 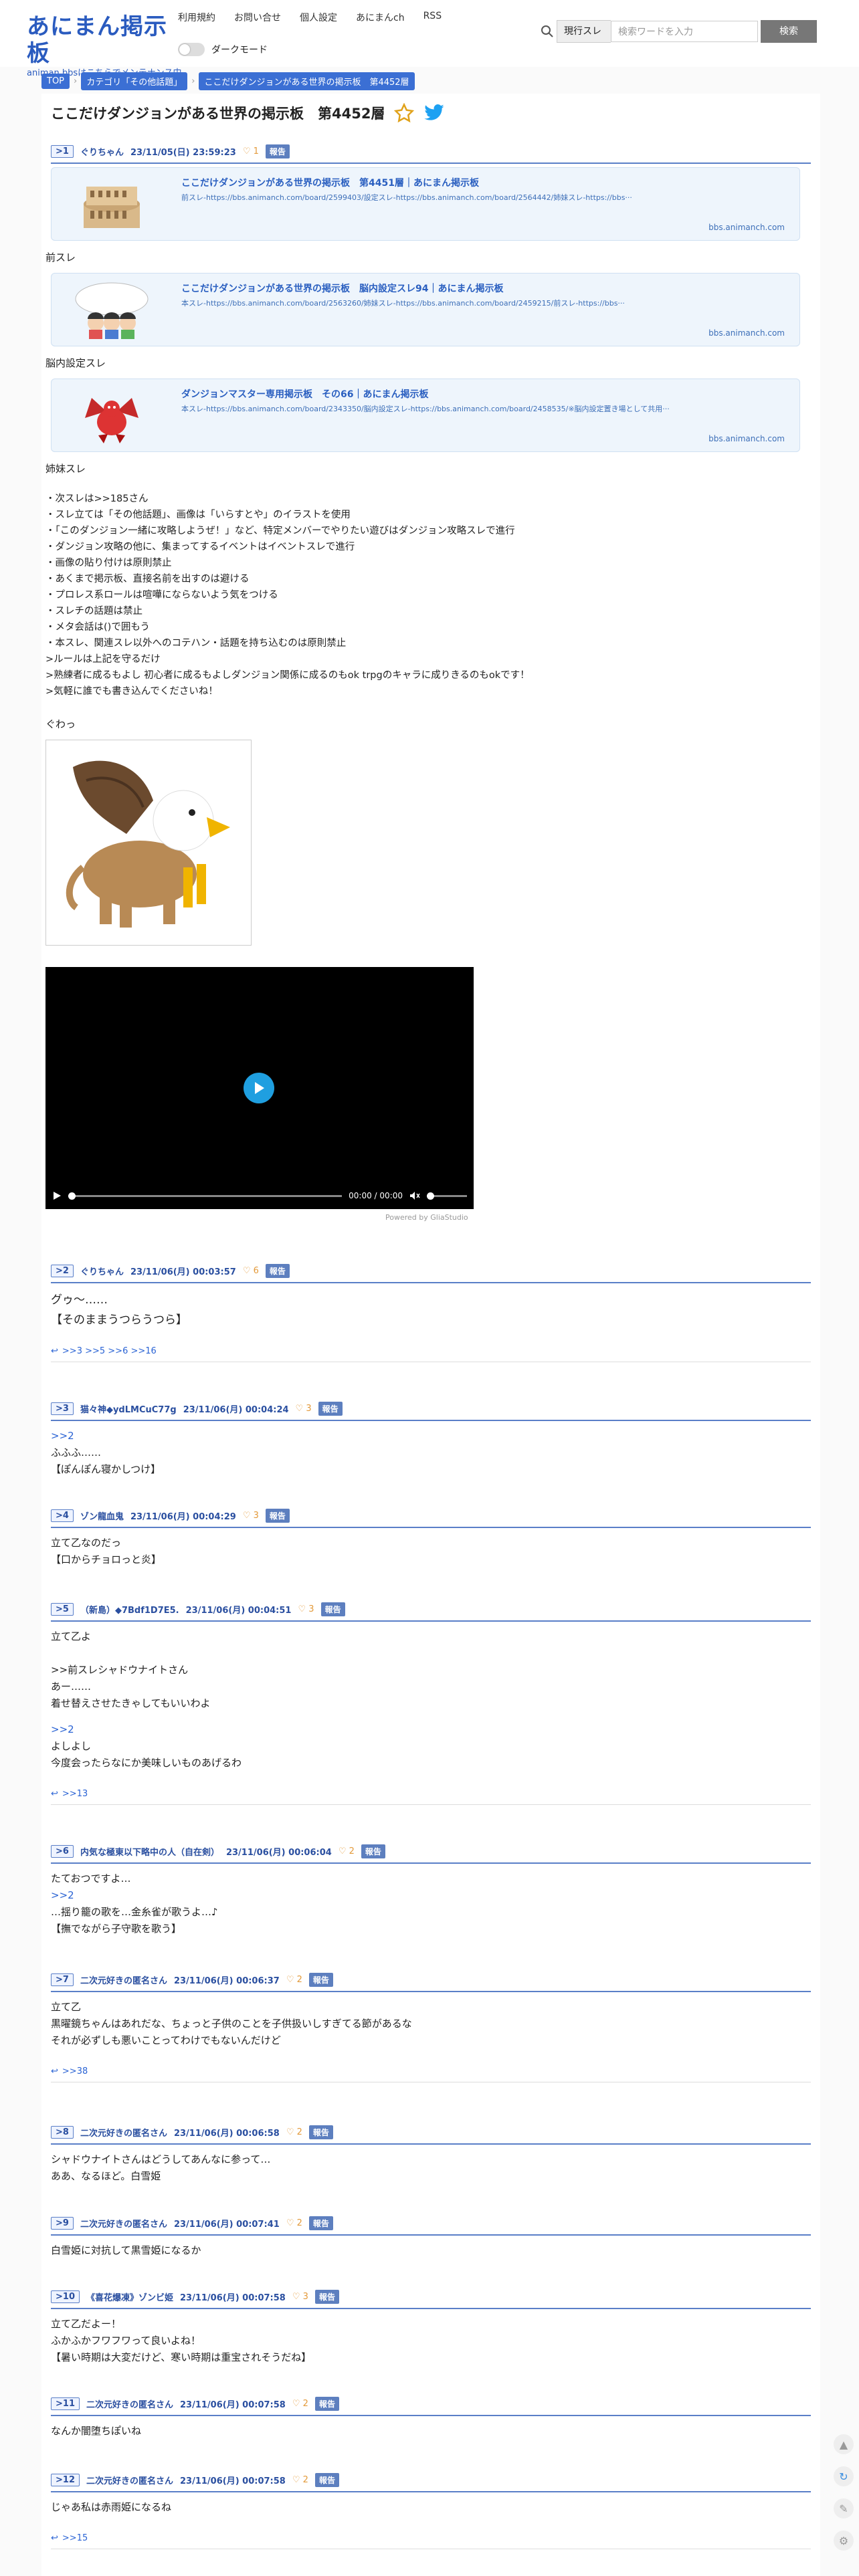 What do you see at coordinates (191, 49) in the screenshot?
I see `darkmode-toggle` at bounding box center [191, 49].